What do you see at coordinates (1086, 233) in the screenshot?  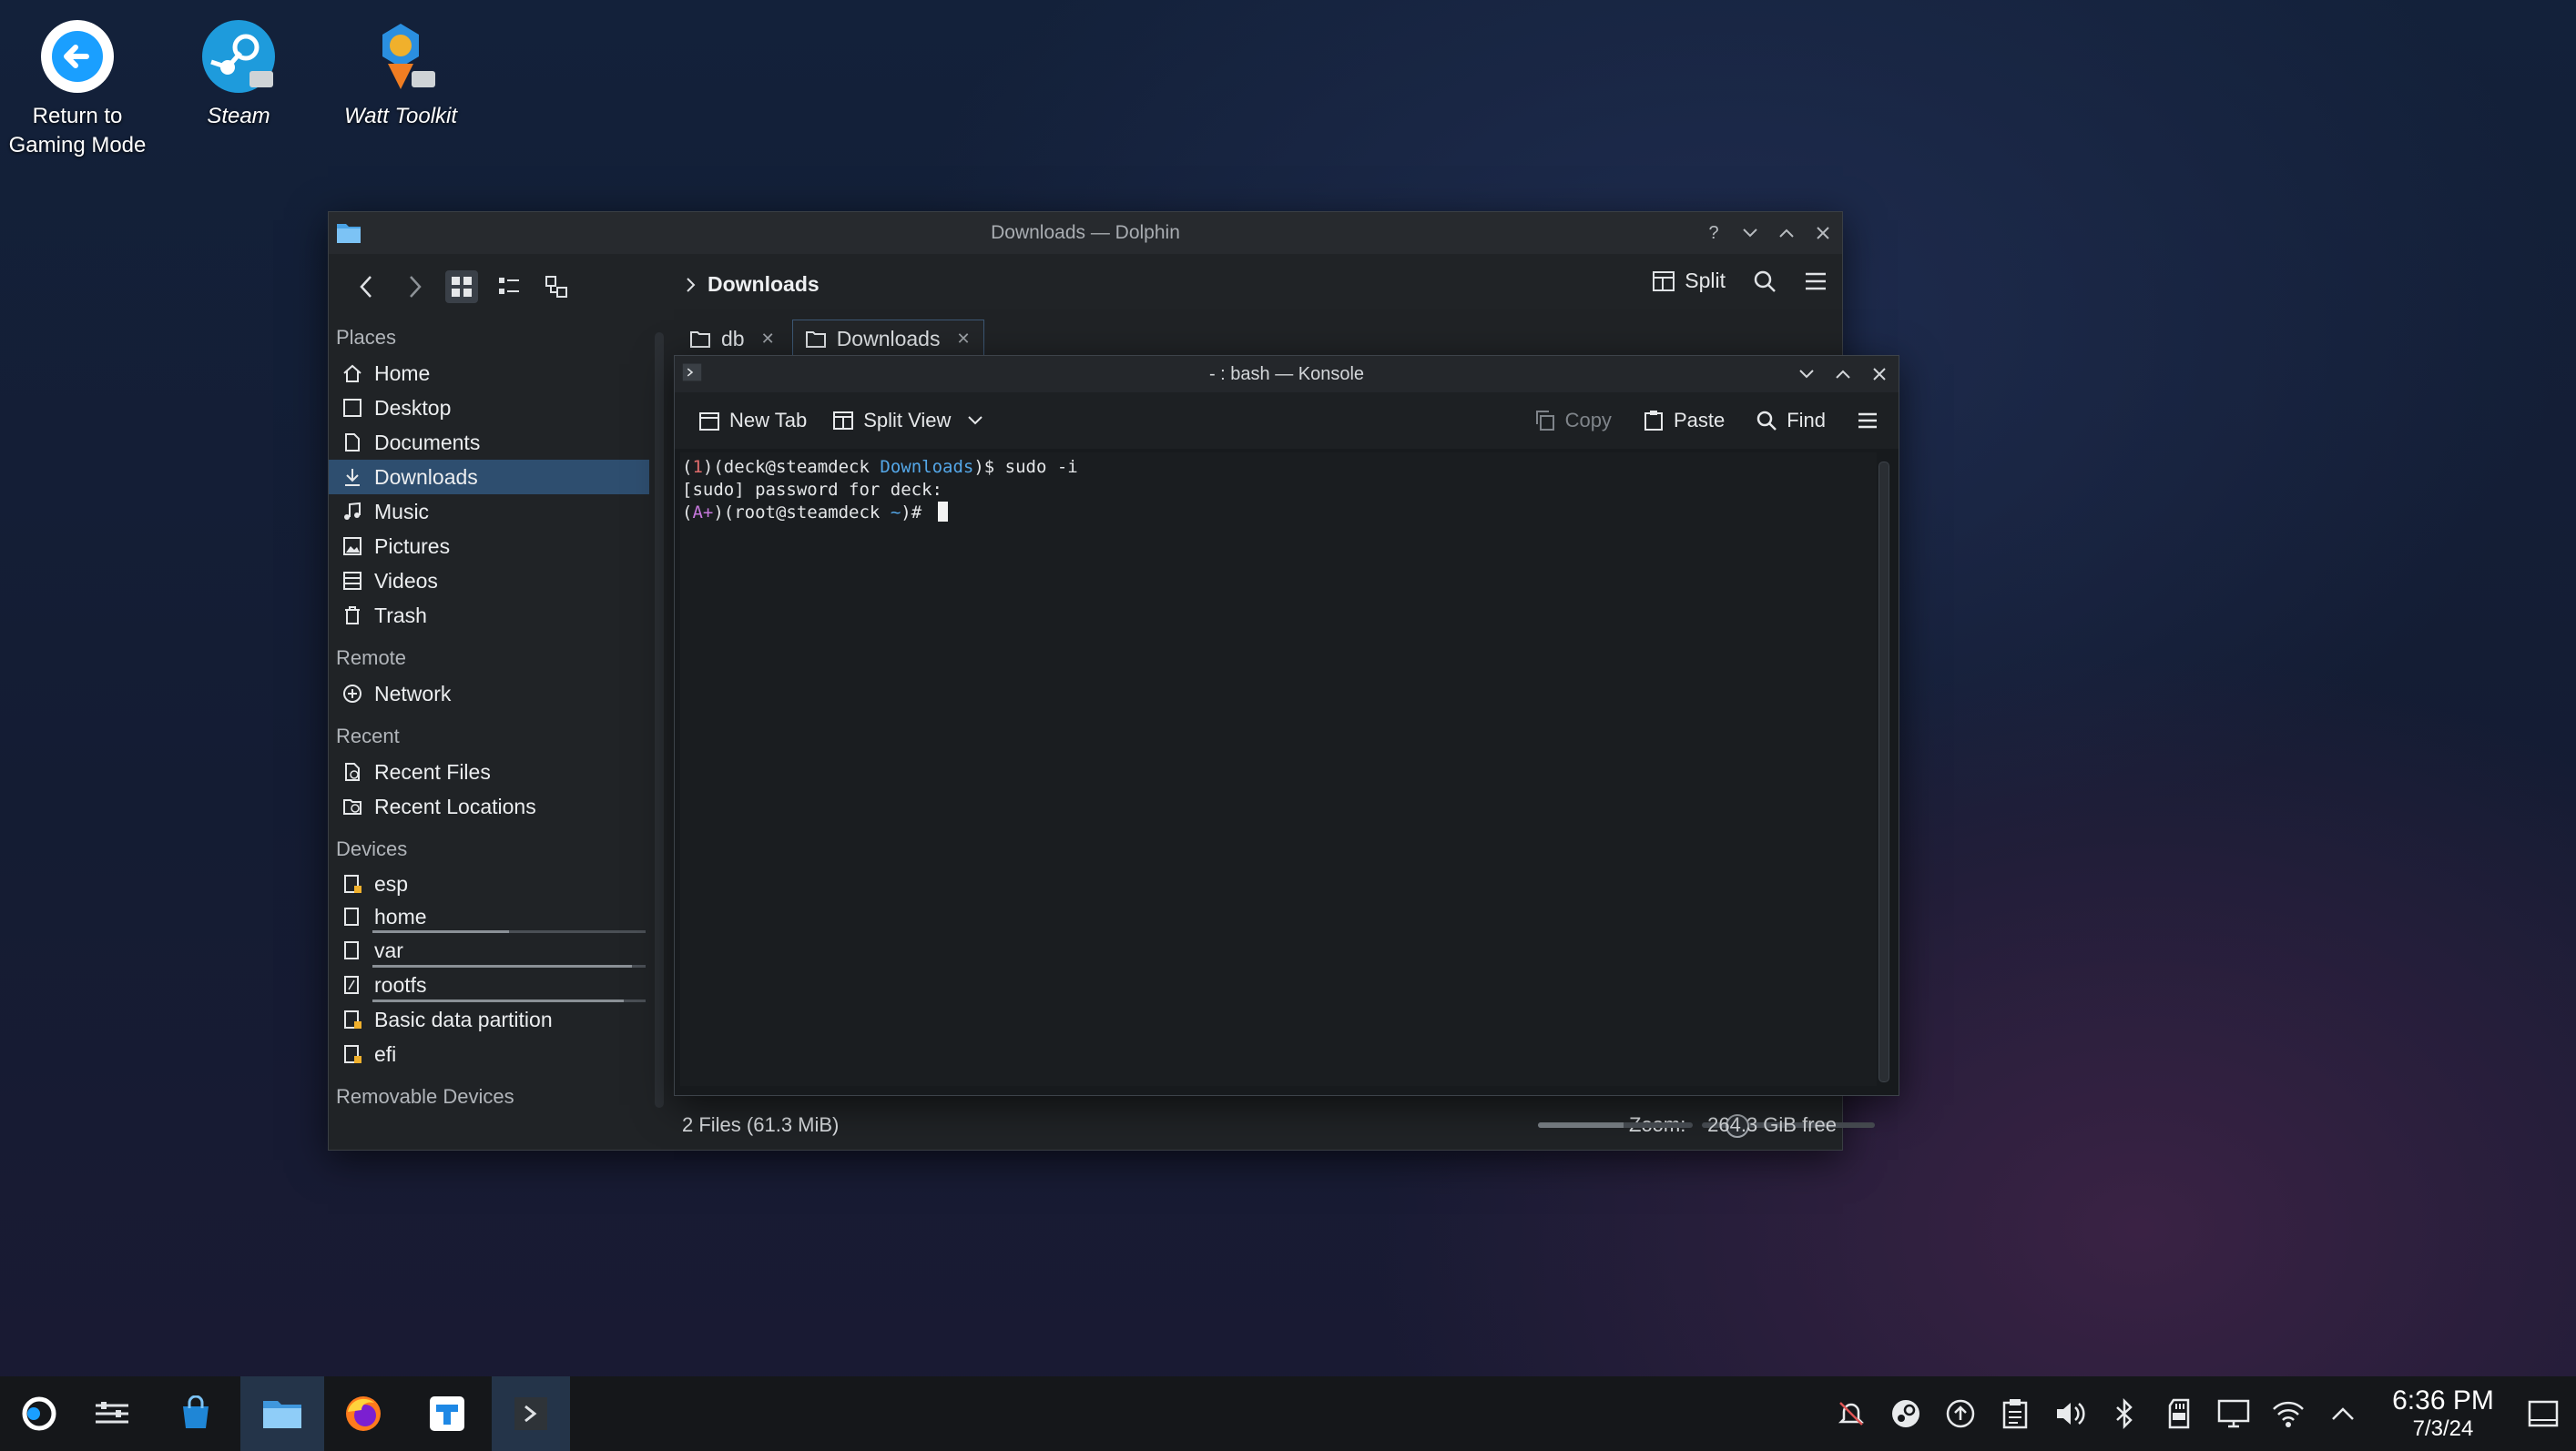 I see `dolphin-titlebar: Downloads — Dolphin ?` at bounding box center [1086, 233].